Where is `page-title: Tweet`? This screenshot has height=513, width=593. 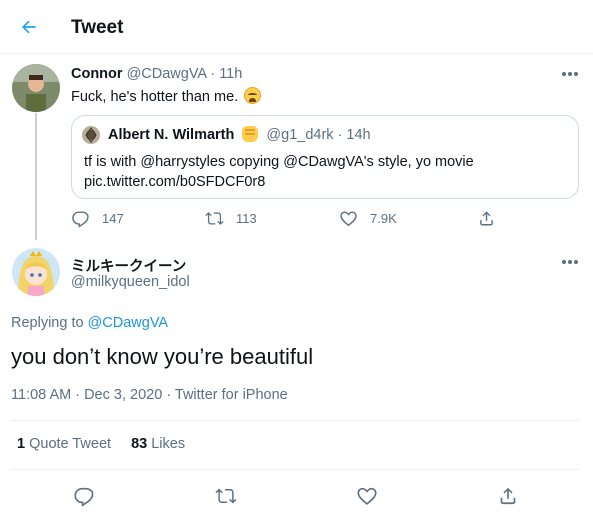
page-title: Tweet is located at coordinates (97, 27).